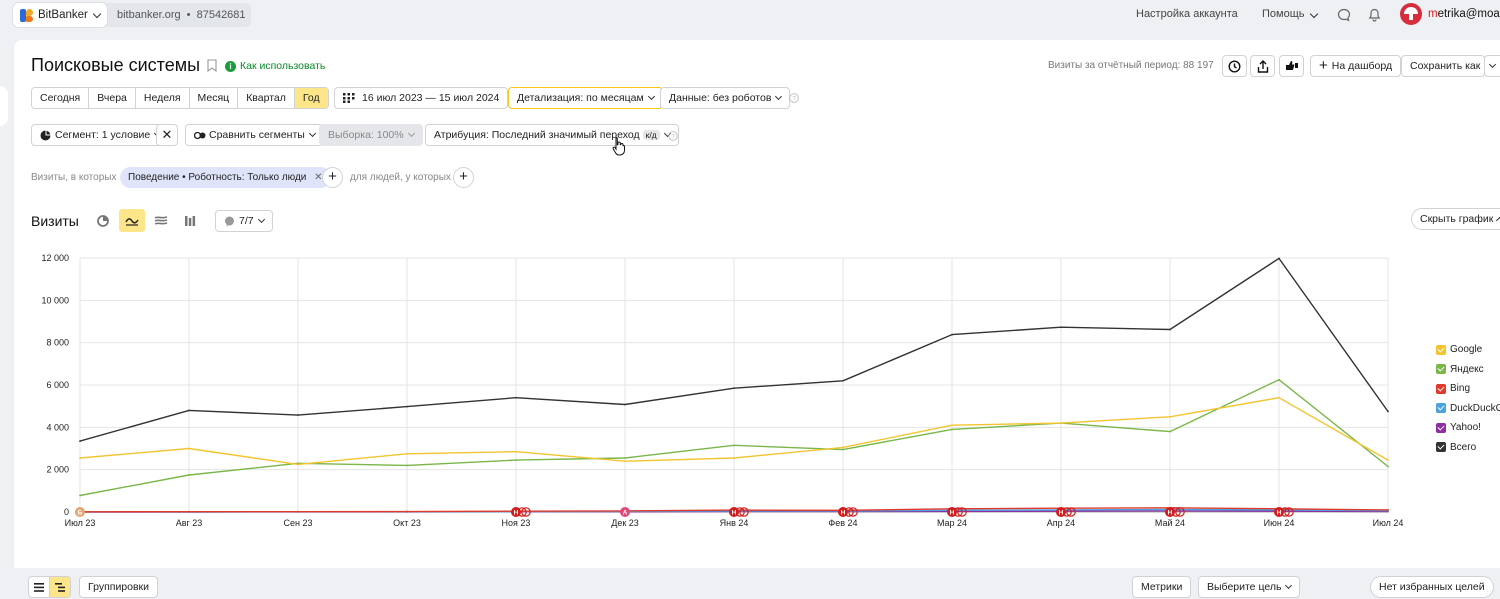  I want to click on legend-label: Всего, so click(1463, 447).